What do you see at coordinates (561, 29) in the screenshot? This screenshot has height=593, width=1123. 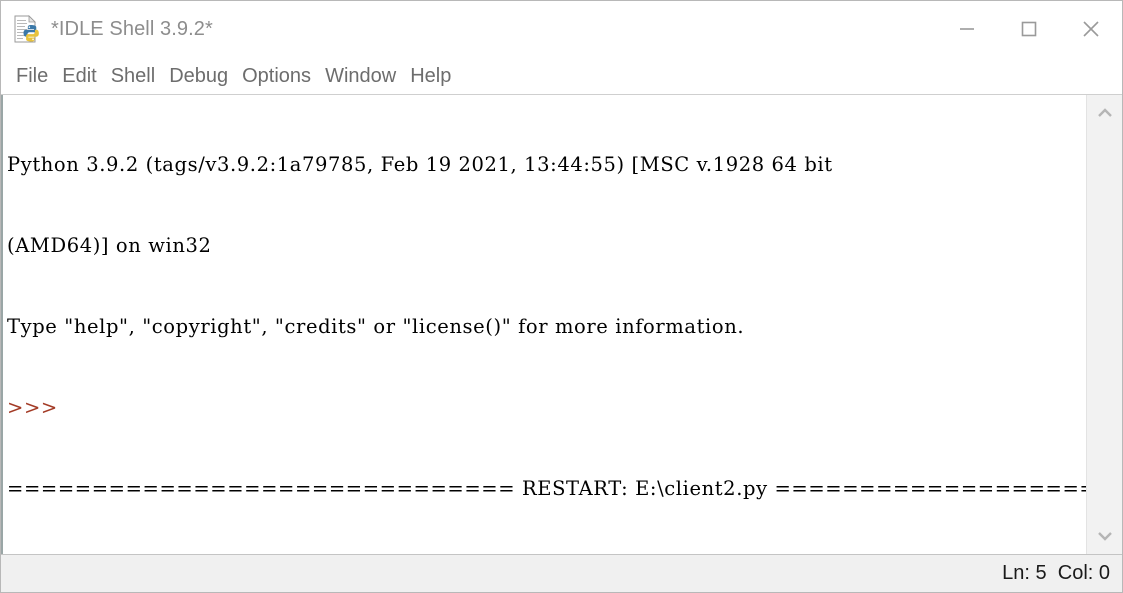 I see `title-bar: *IDLE Shell 3.9.2*` at bounding box center [561, 29].